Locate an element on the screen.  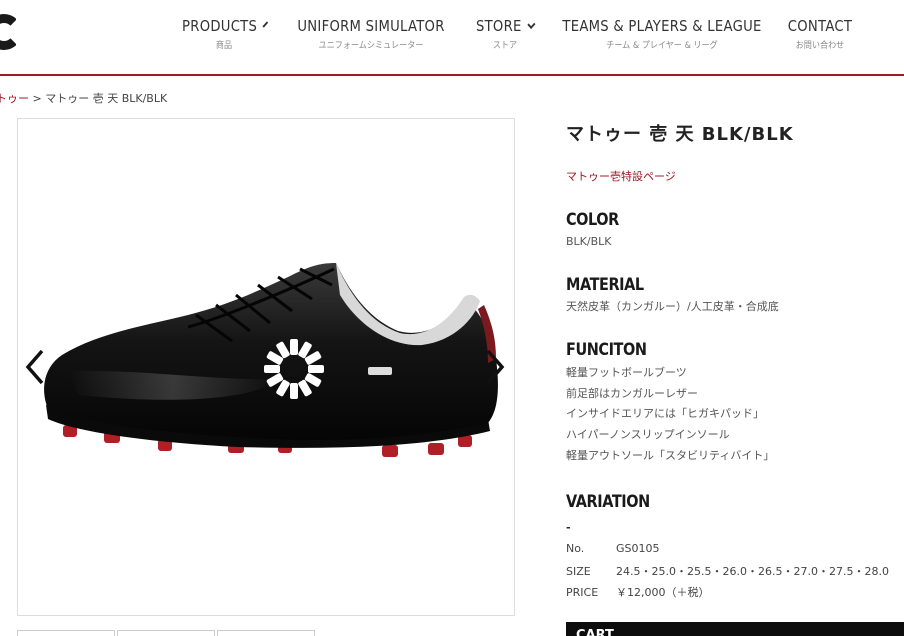
material-value: 天然皮革（カンガルー）/人工皮革・合成底 is located at coordinates (672, 306).